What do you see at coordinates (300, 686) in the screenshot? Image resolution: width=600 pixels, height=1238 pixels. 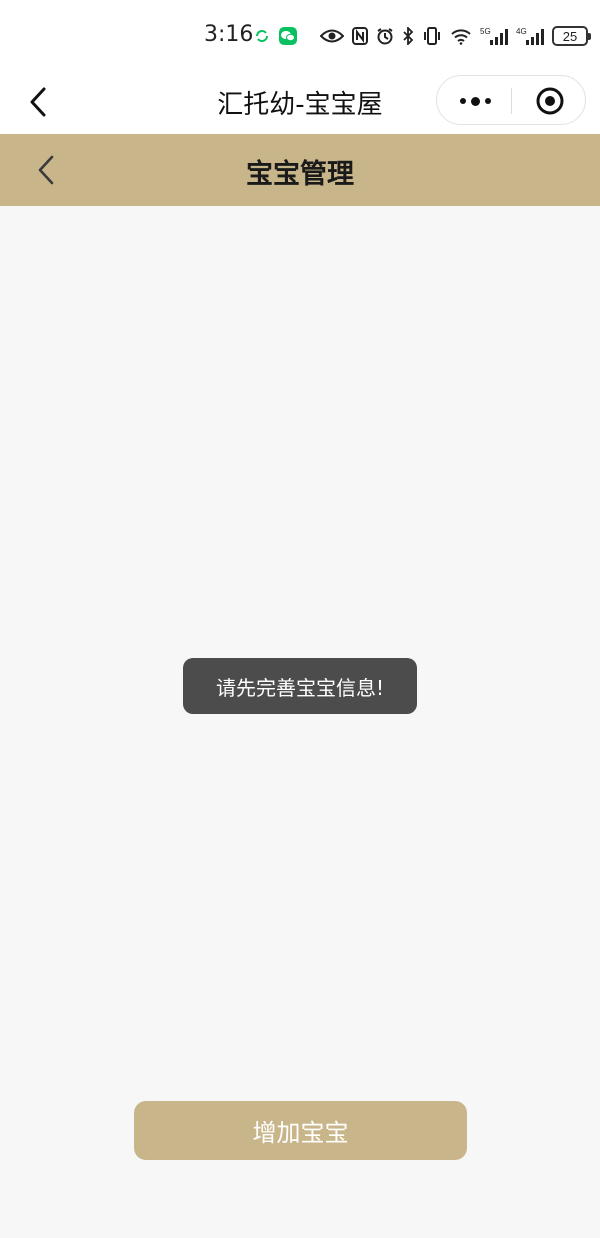 I see `toast-message: 请先完善宝宝信息!` at bounding box center [300, 686].